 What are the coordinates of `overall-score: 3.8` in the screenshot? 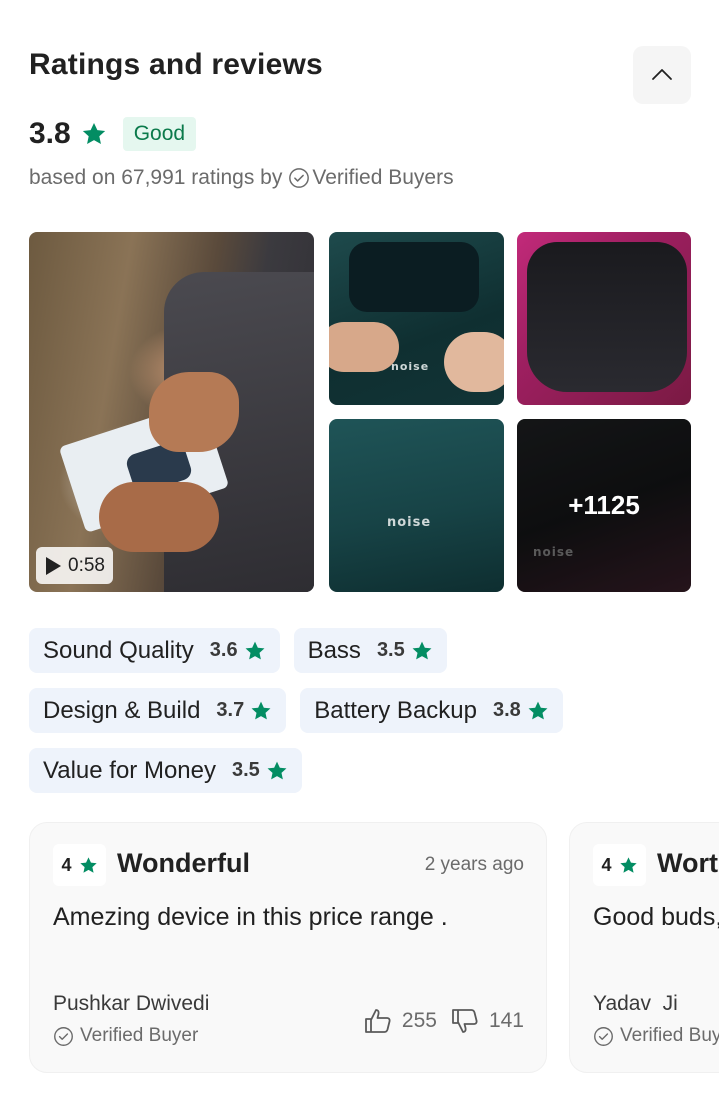 It's located at (50, 133).